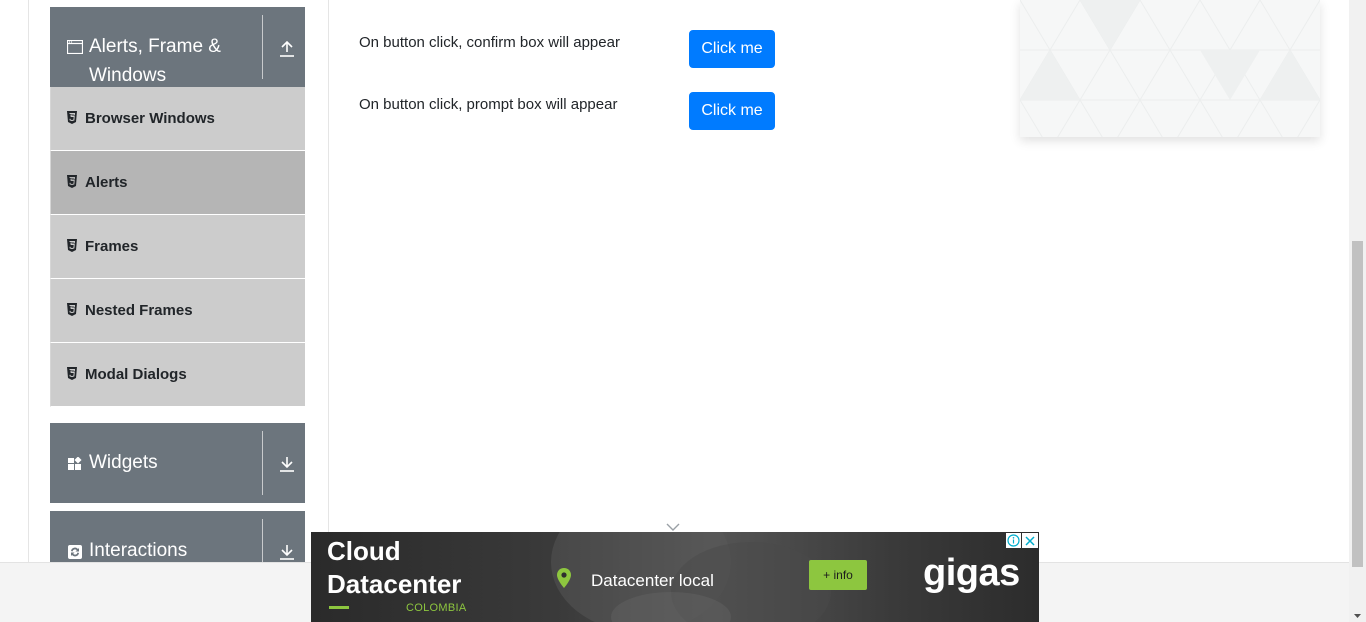 The width and height of the screenshot is (1366, 622). Describe the element at coordinates (673, 525) in the screenshot. I see `chevron-down-icon` at that location.